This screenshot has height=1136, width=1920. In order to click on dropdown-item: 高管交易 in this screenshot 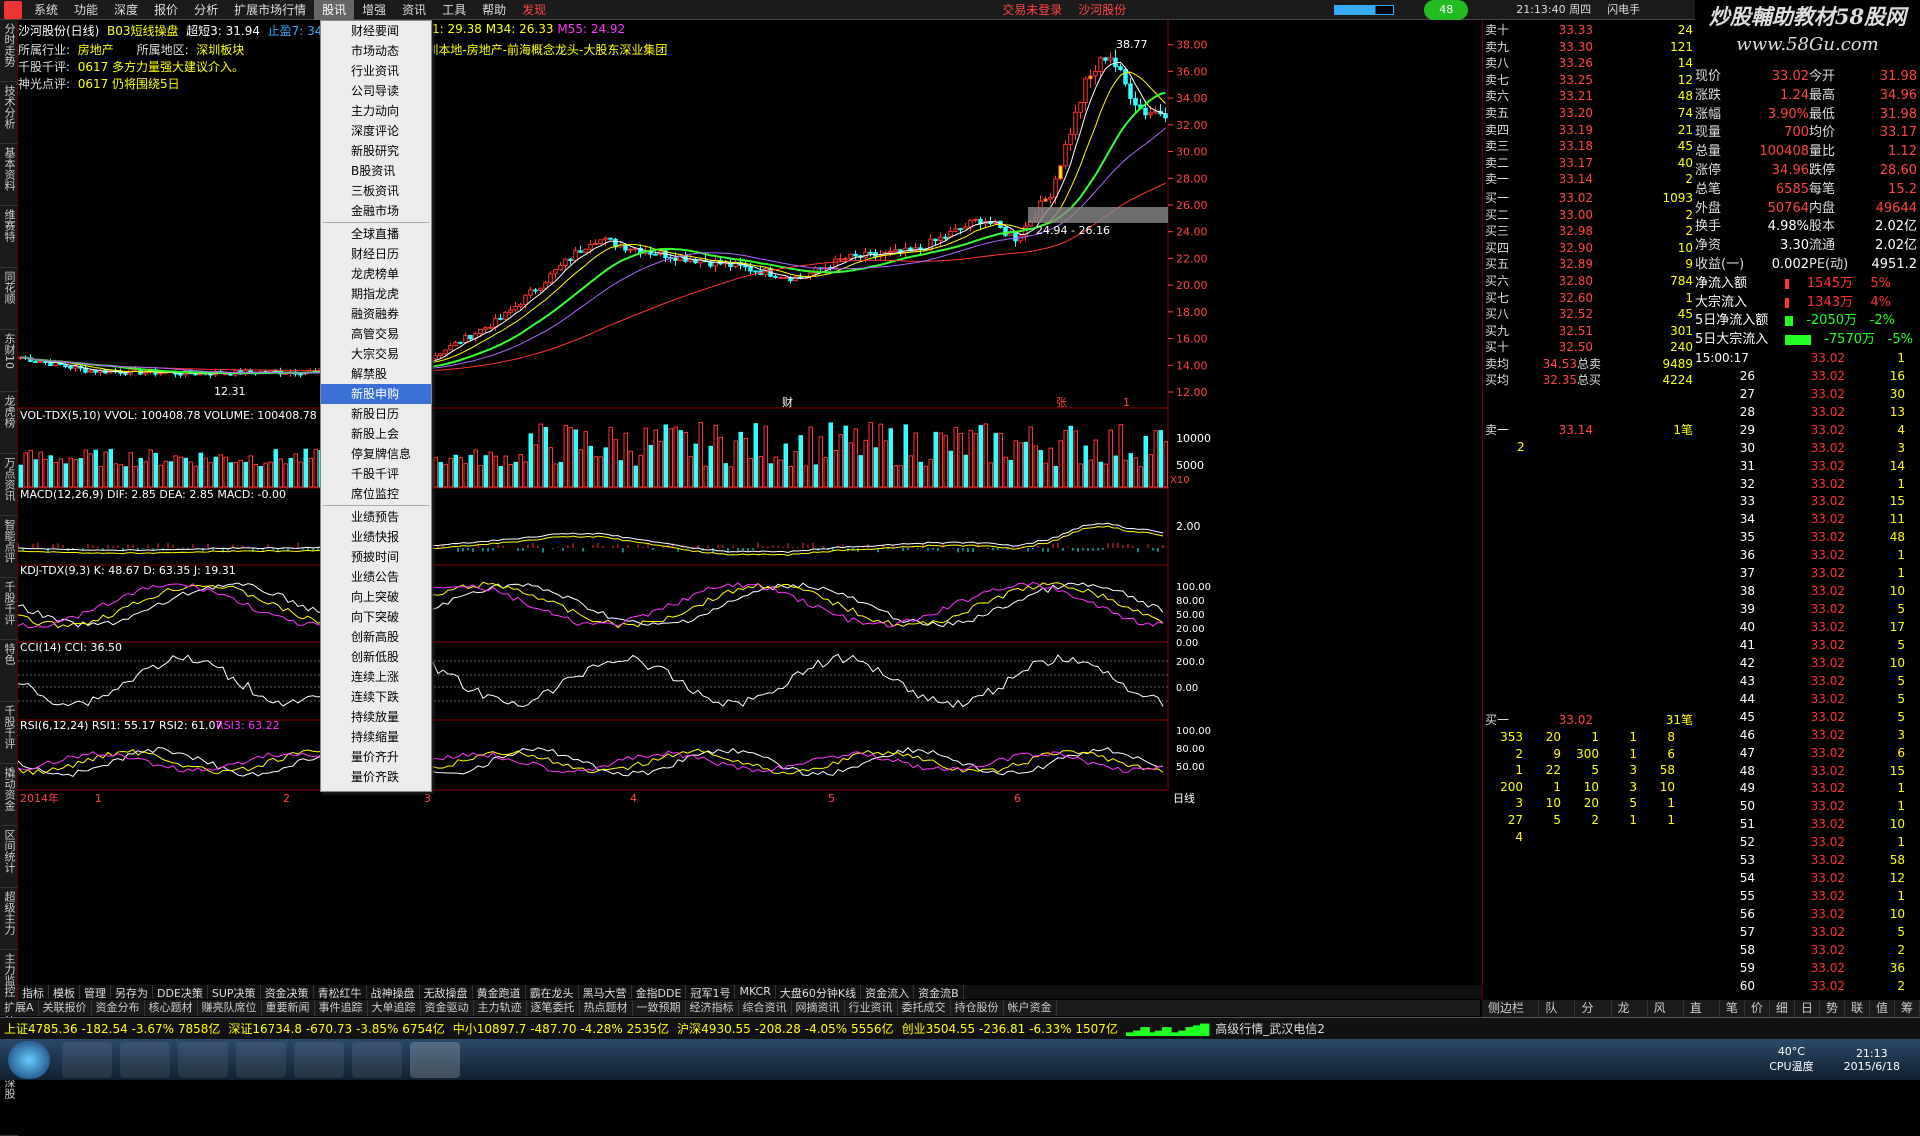, I will do `click(376, 334)`.